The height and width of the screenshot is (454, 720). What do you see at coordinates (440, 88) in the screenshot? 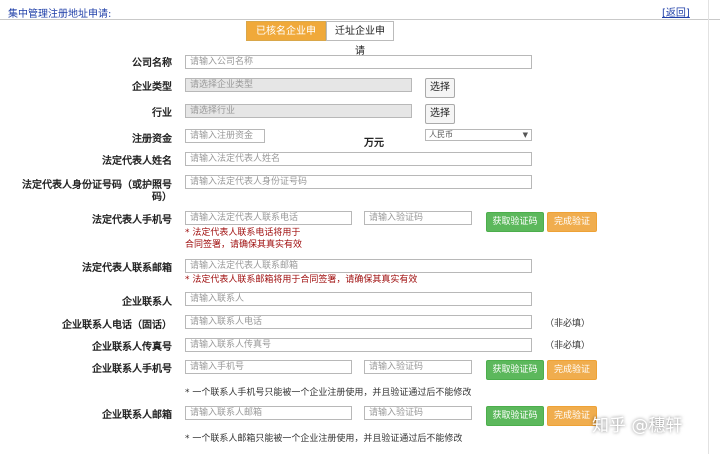
I see `company-type-select-button: 选择` at bounding box center [440, 88].